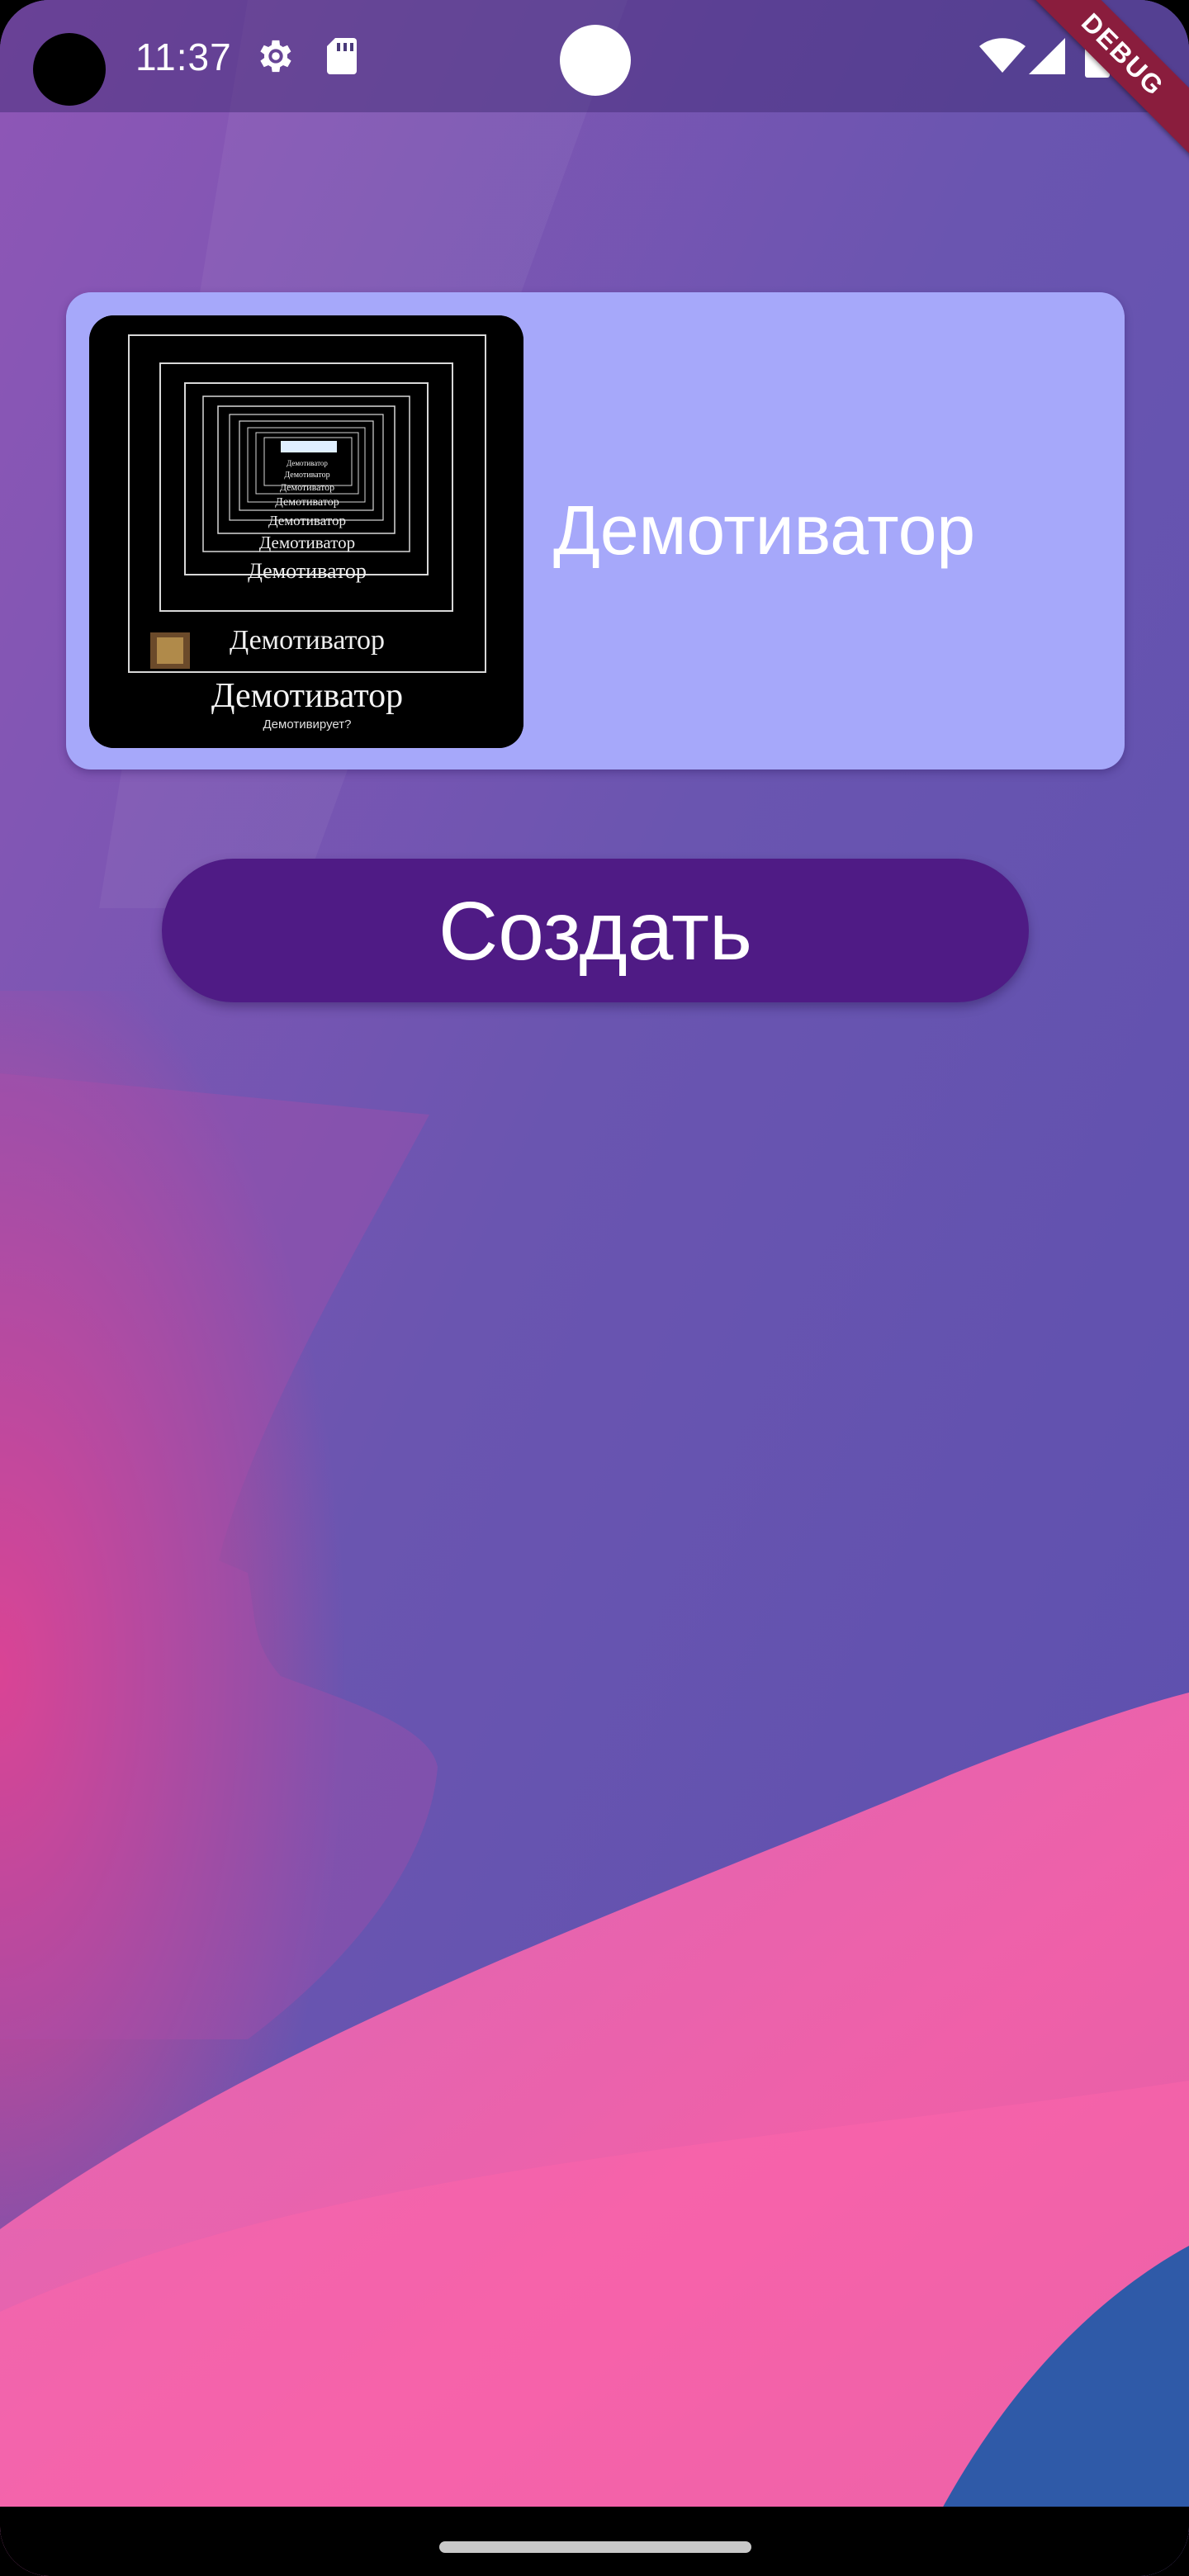  Describe the element at coordinates (595, 2547) in the screenshot. I see `home-indicator` at that location.